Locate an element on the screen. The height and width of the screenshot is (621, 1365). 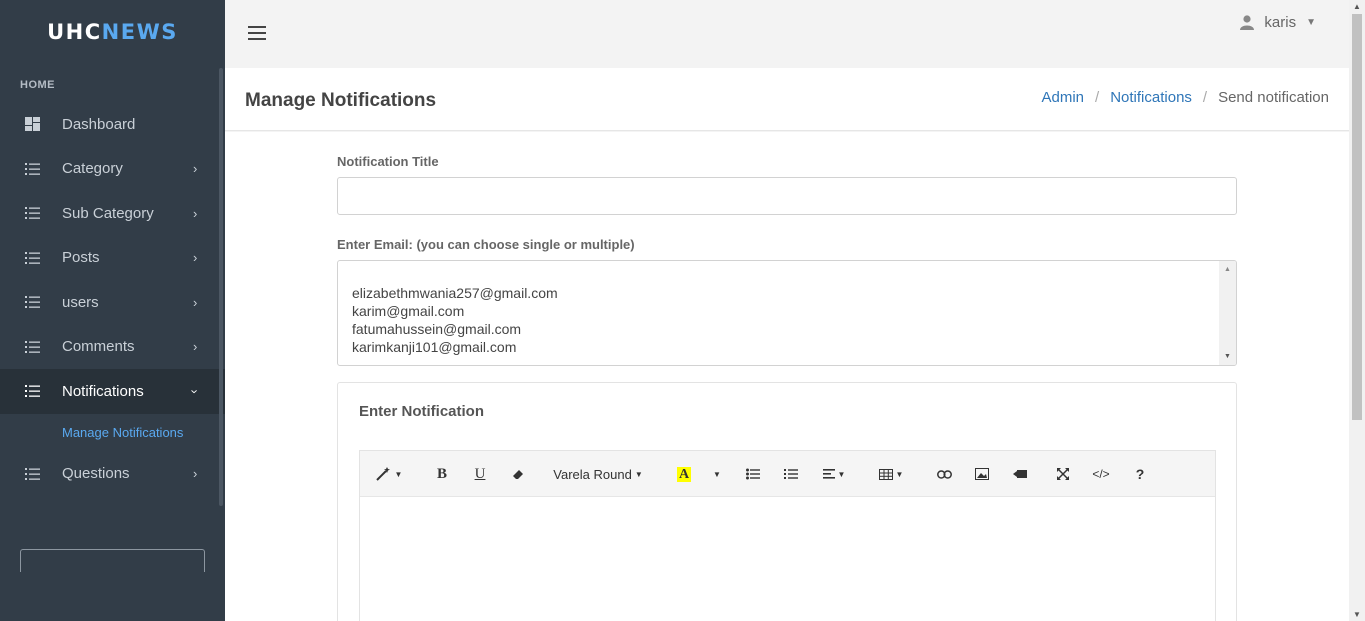
brand-part-2: NEWS is located at coordinates (139, 32).